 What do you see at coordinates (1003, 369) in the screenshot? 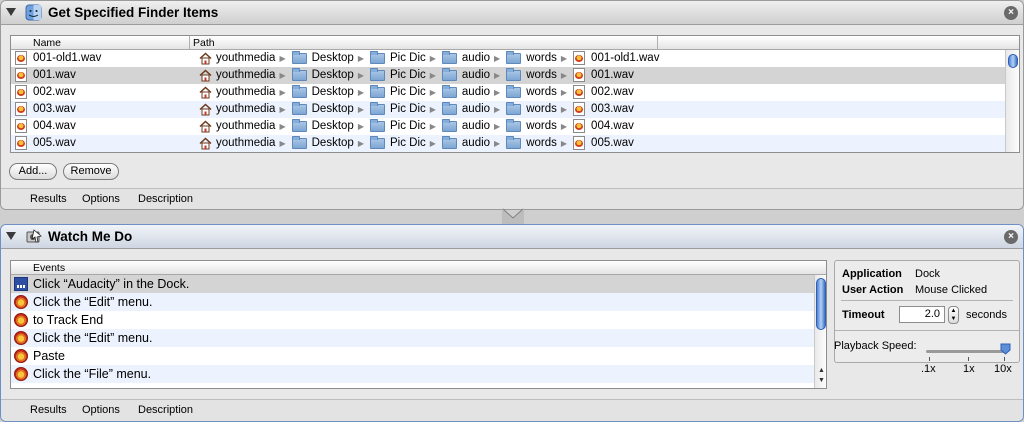
I see `speed-tick-high: 10x` at bounding box center [1003, 369].